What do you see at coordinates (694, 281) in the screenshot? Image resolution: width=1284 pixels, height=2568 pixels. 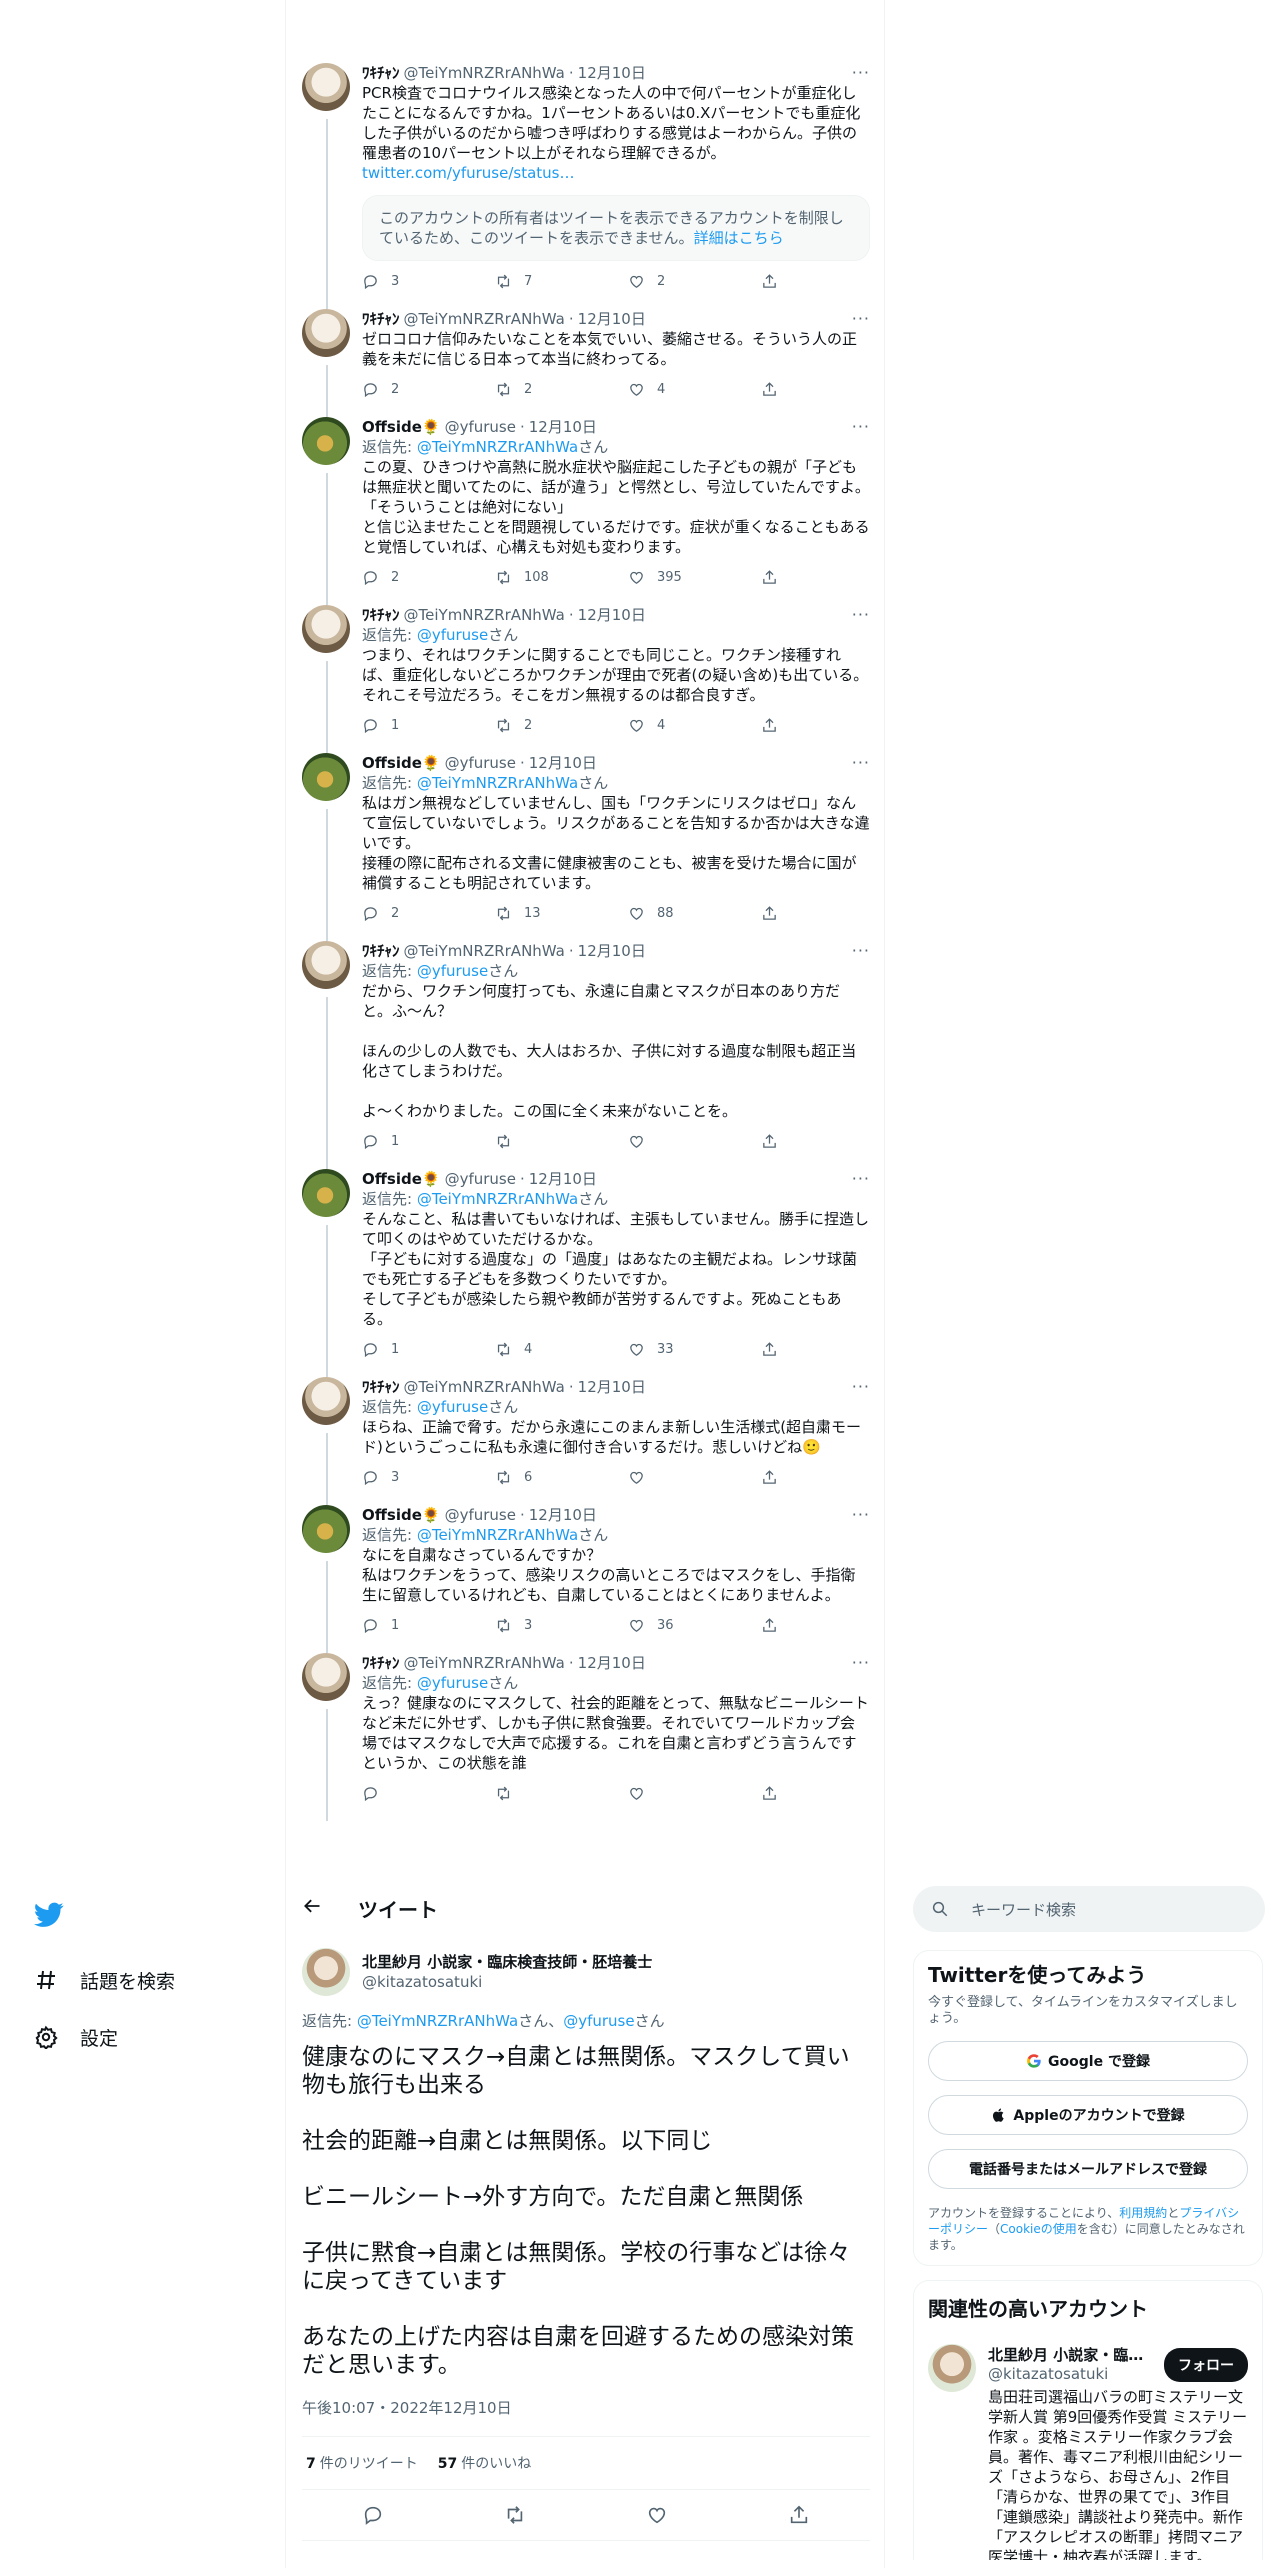 I see `like-button: 2` at bounding box center [694, 281].